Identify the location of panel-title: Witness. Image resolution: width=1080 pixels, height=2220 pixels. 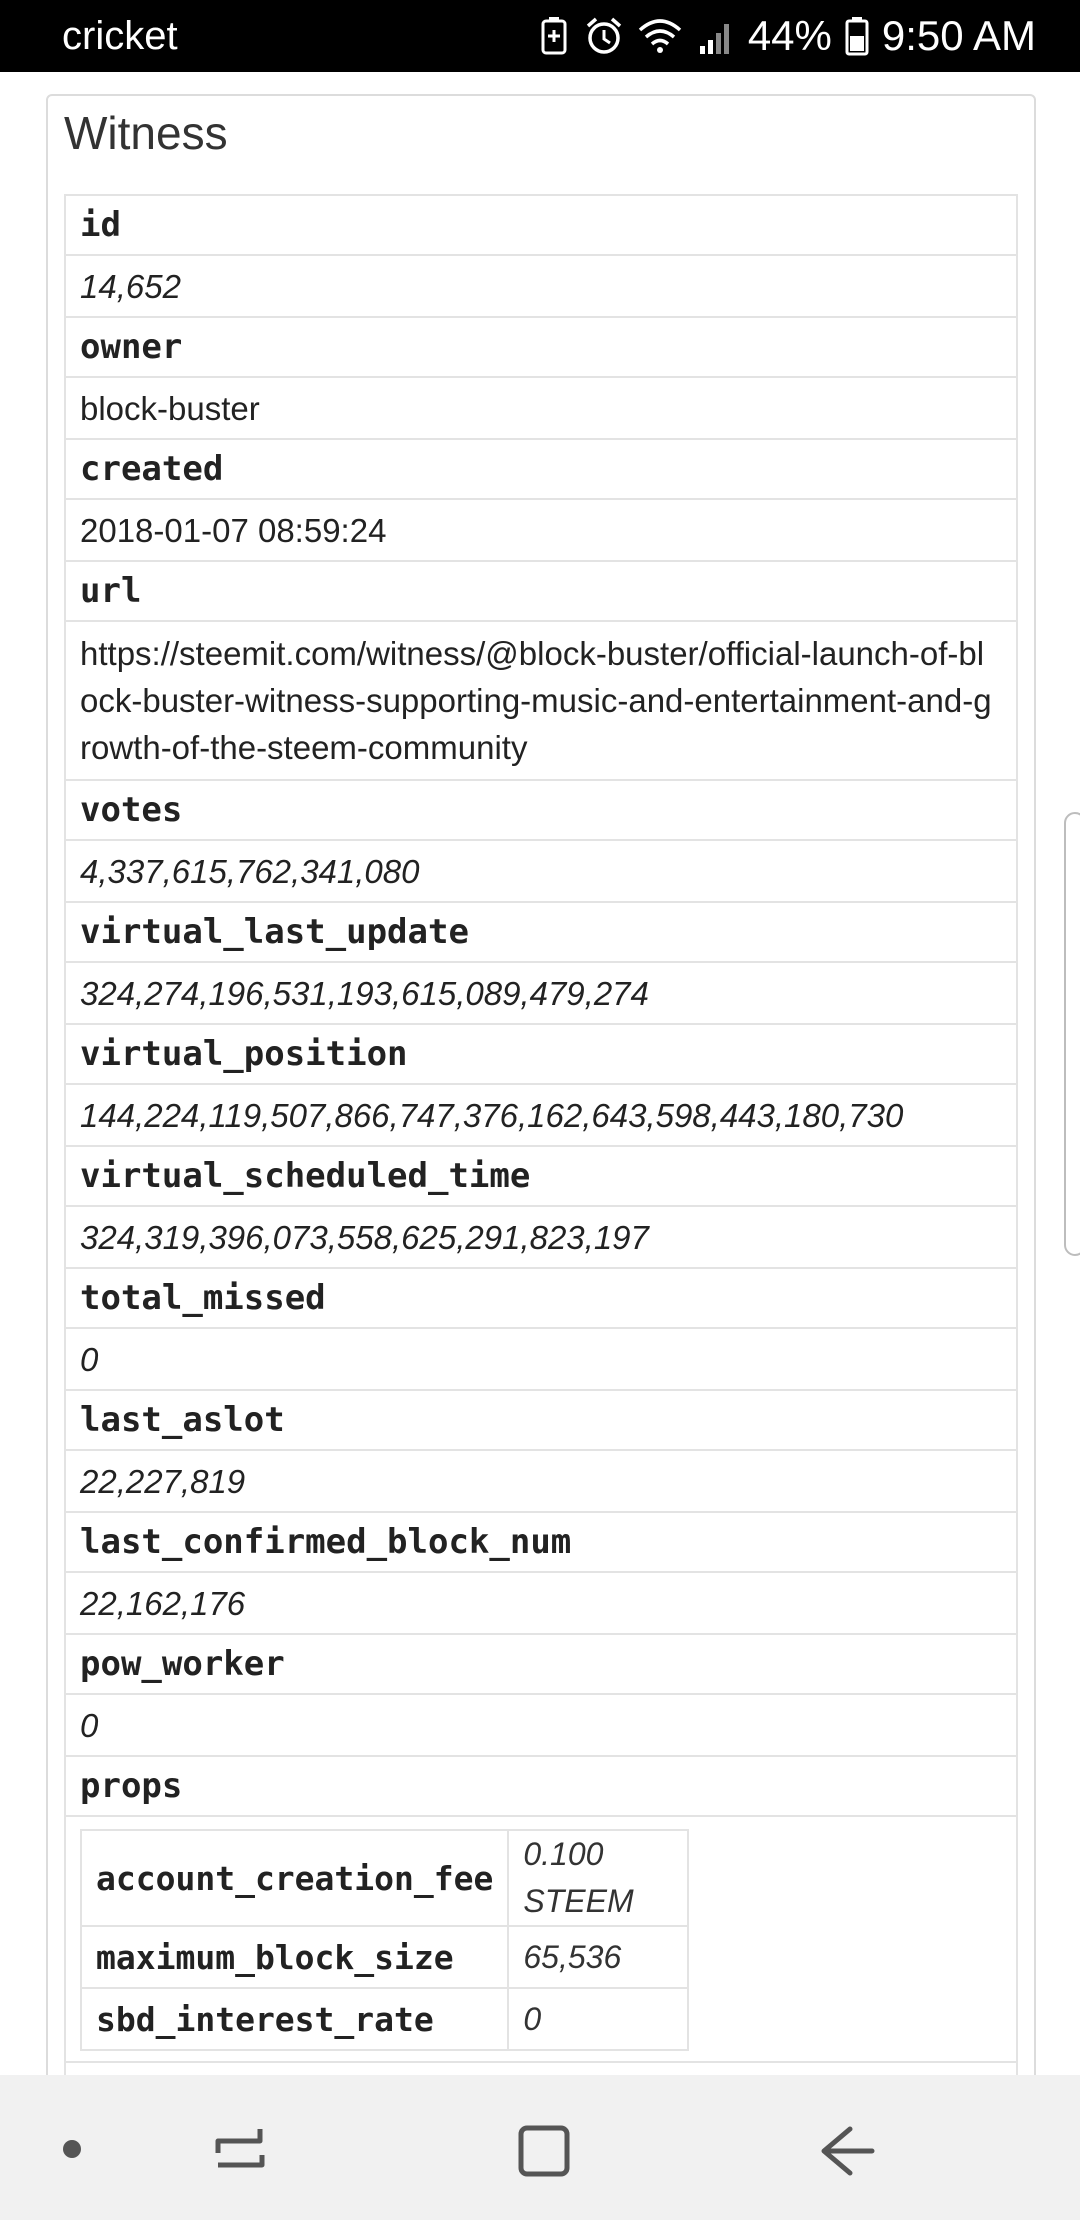
(146, 133).